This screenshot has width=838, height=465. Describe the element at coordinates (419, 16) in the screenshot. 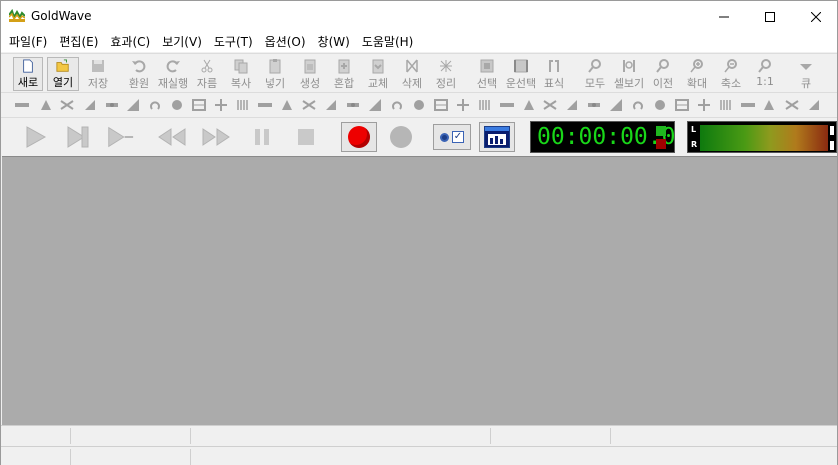

I see `title-bar: GoldWave` at that location.